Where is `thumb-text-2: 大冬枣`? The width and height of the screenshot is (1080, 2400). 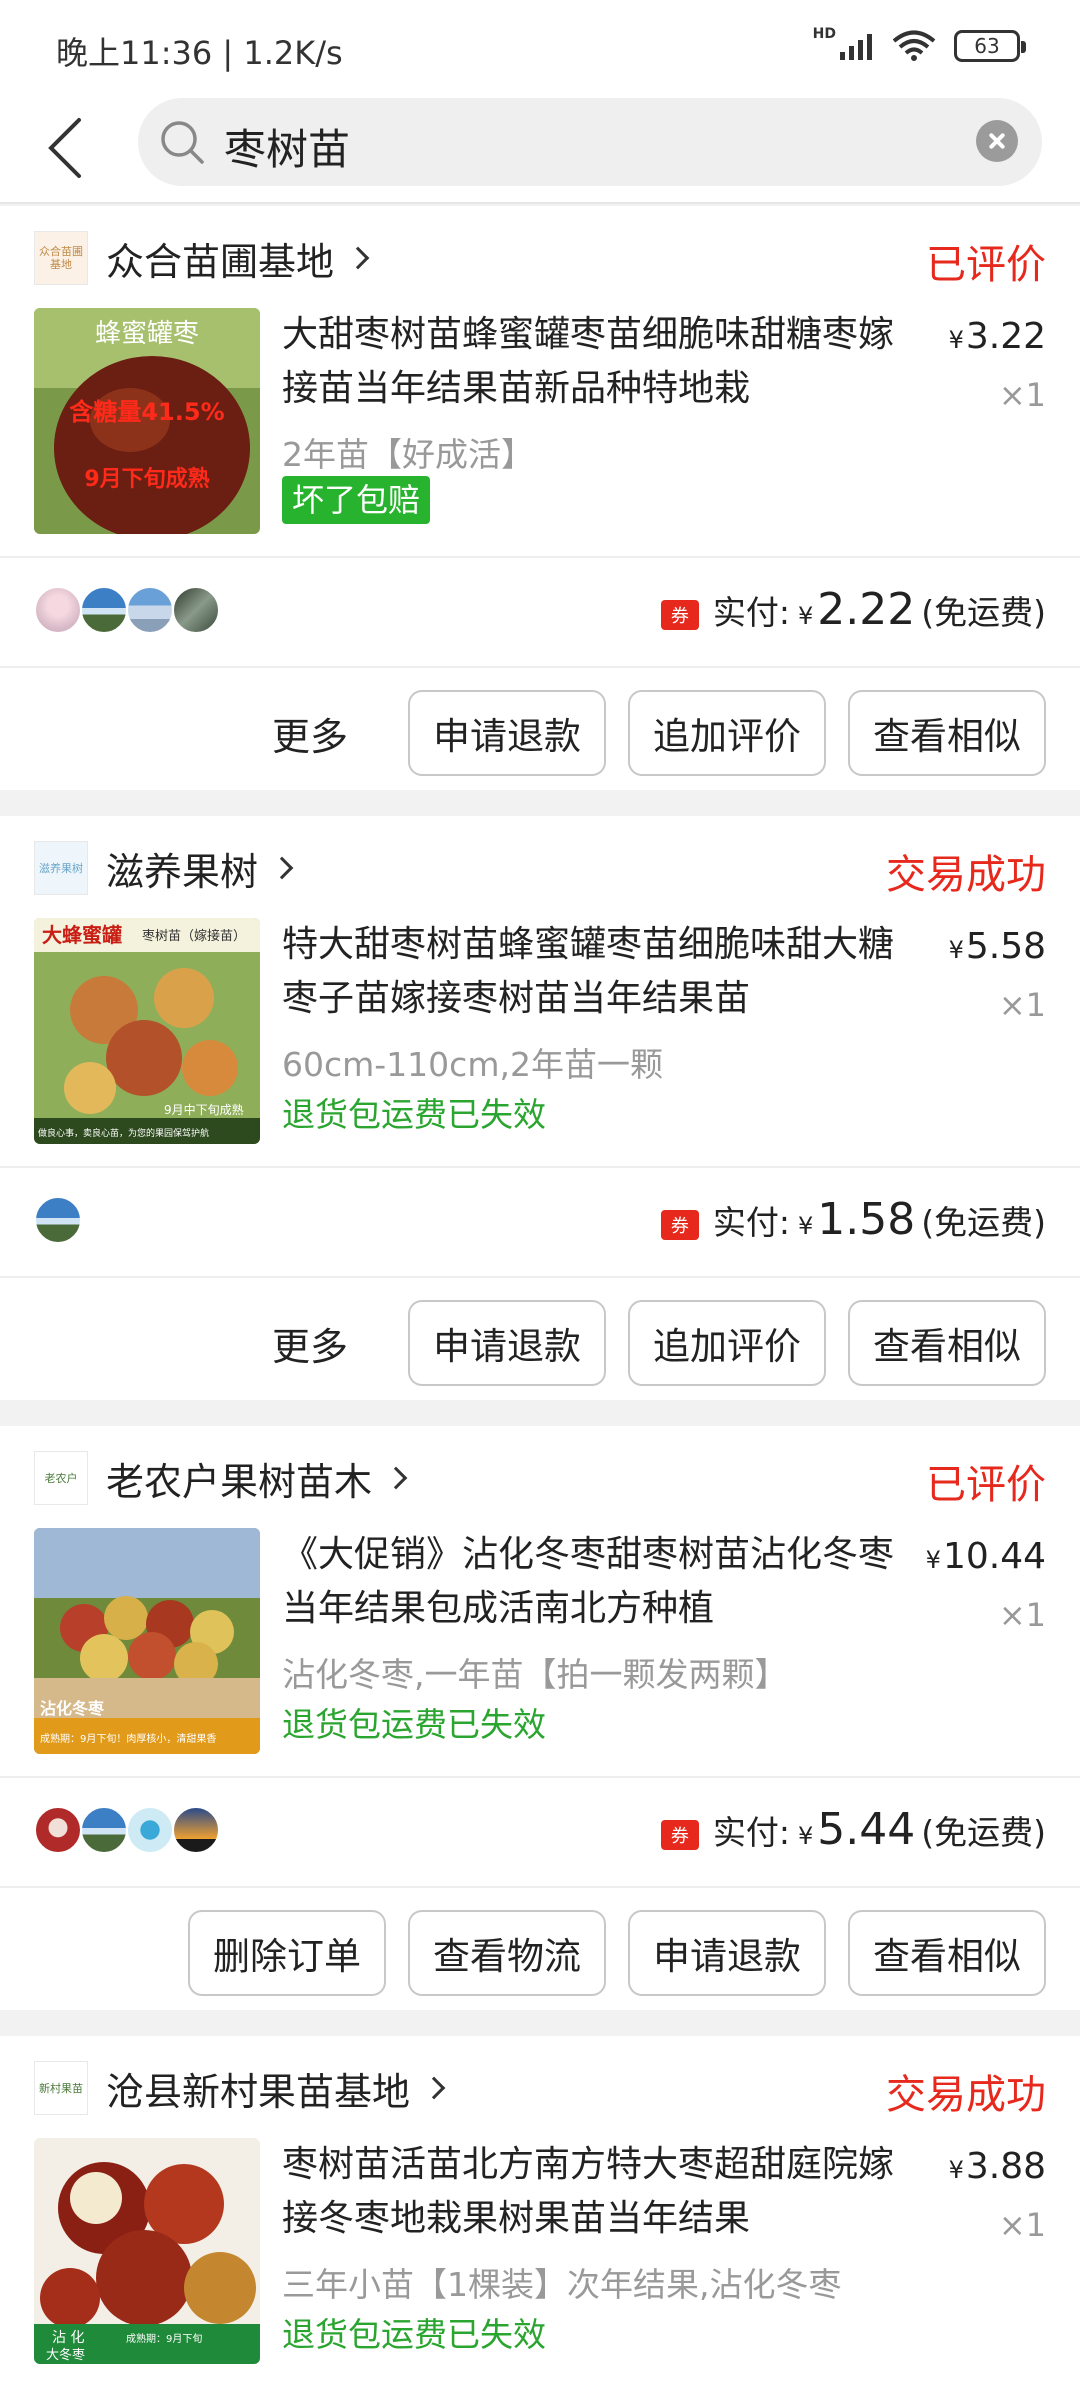 thumb-text-2: 大冬枣 is located at coordinates (65, 2355).